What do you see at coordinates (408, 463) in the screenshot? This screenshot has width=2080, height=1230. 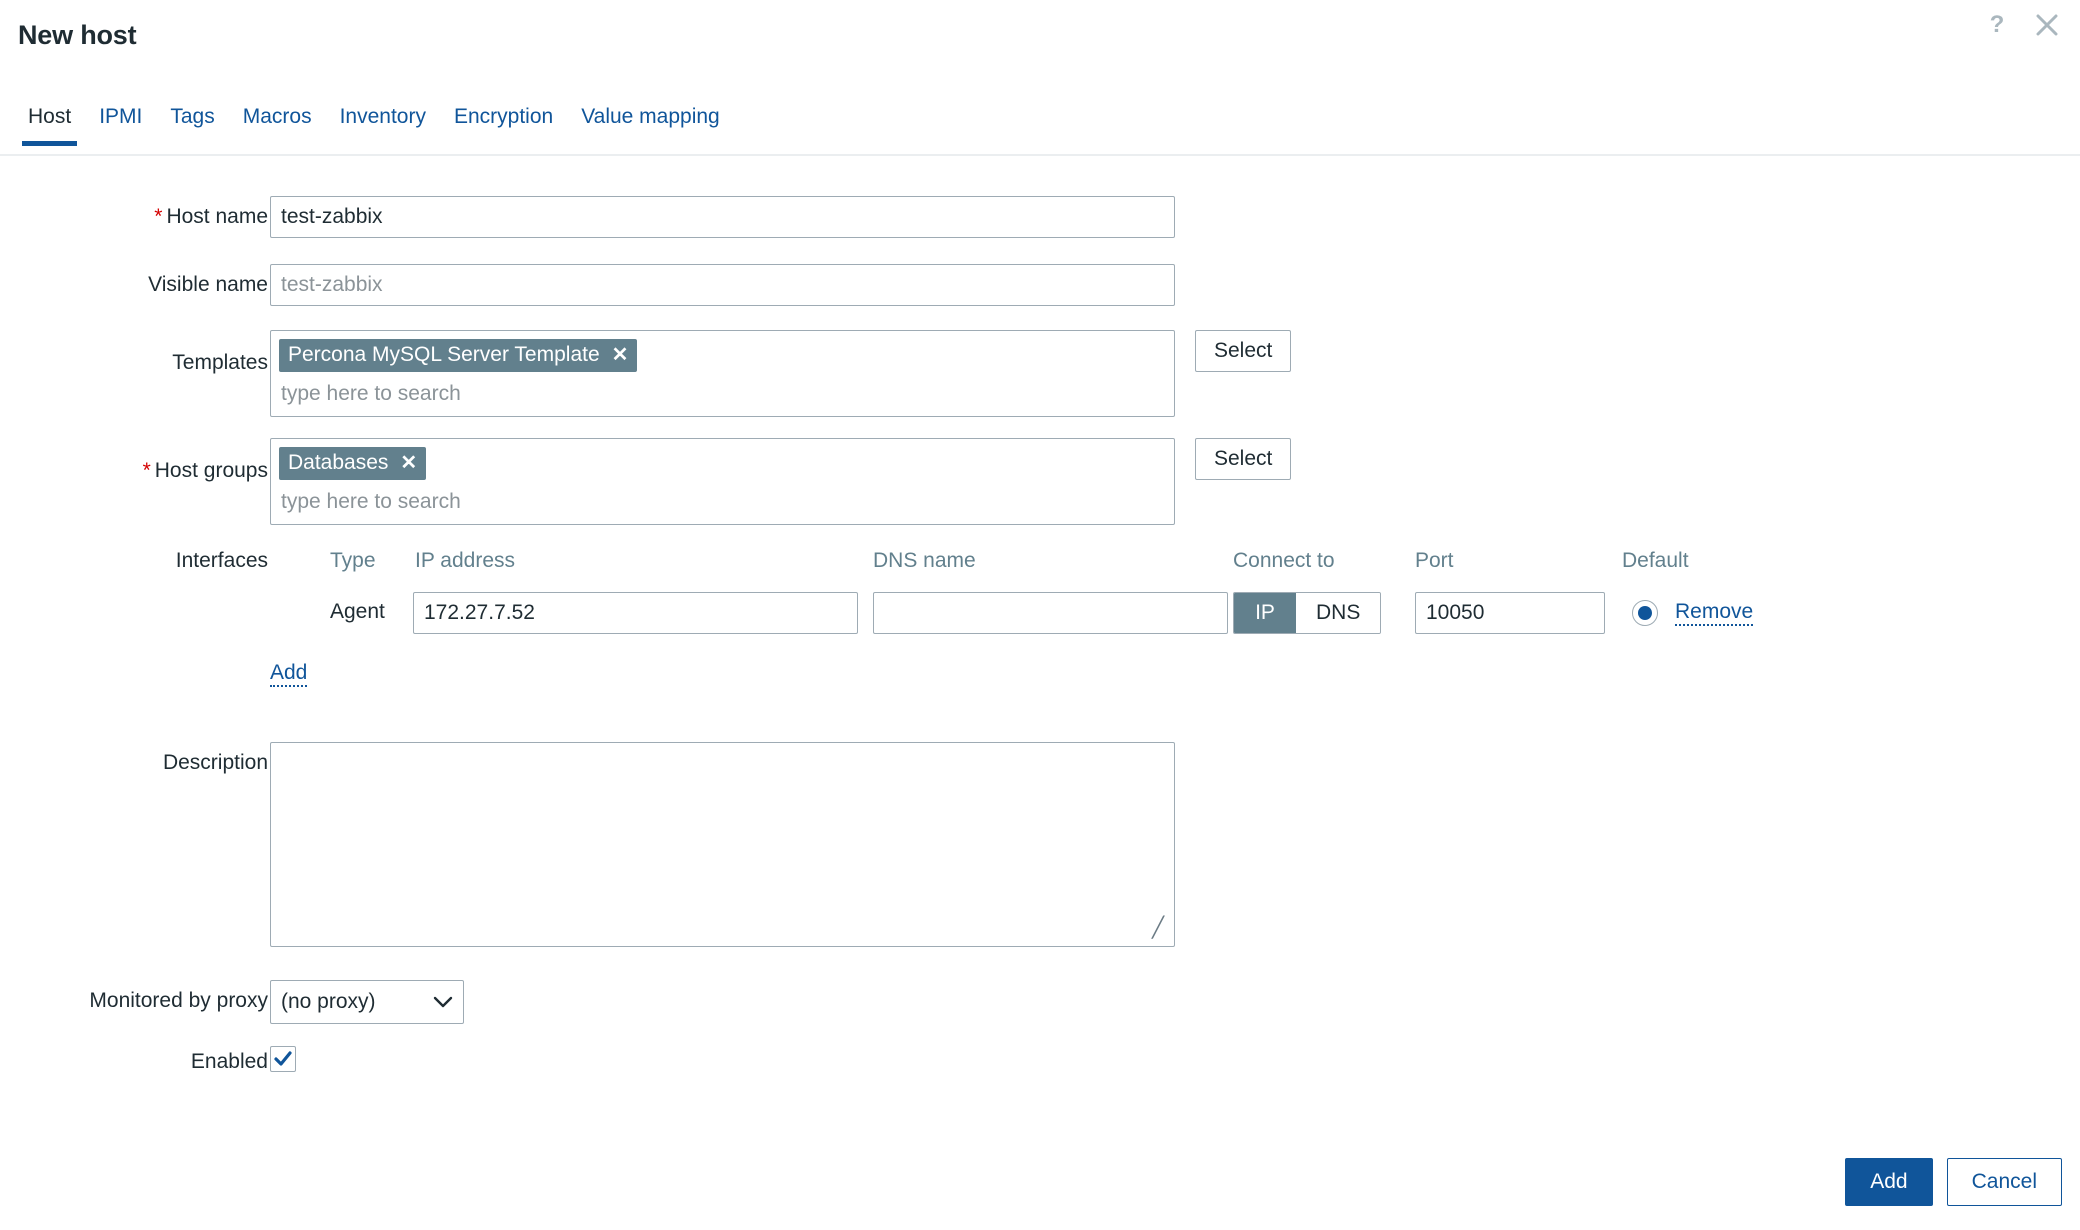 I see `host-group-chip-remove-icon: ✕` at bounding box center [408, 463].